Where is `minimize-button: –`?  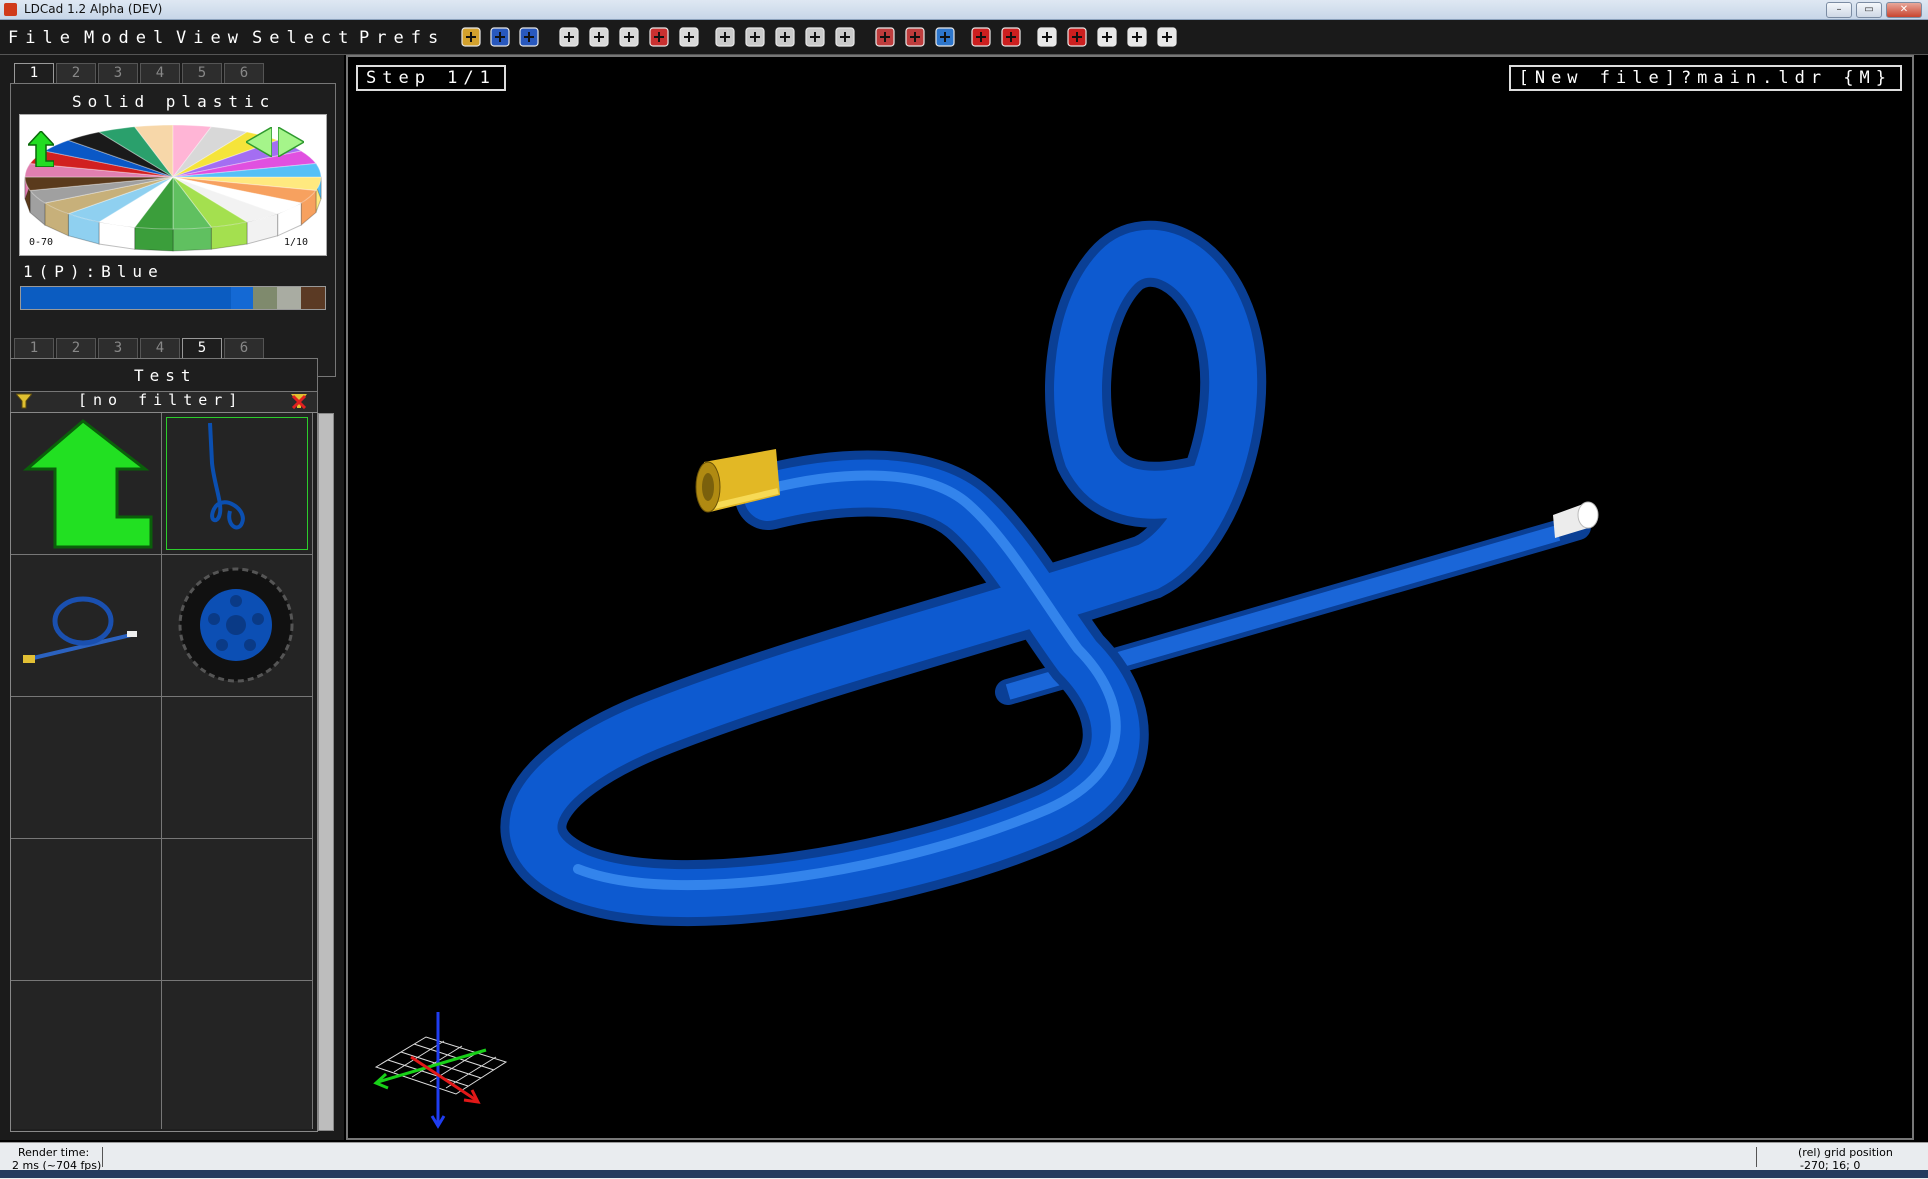
minimize-button: – is located at coordinates (1839, 10).